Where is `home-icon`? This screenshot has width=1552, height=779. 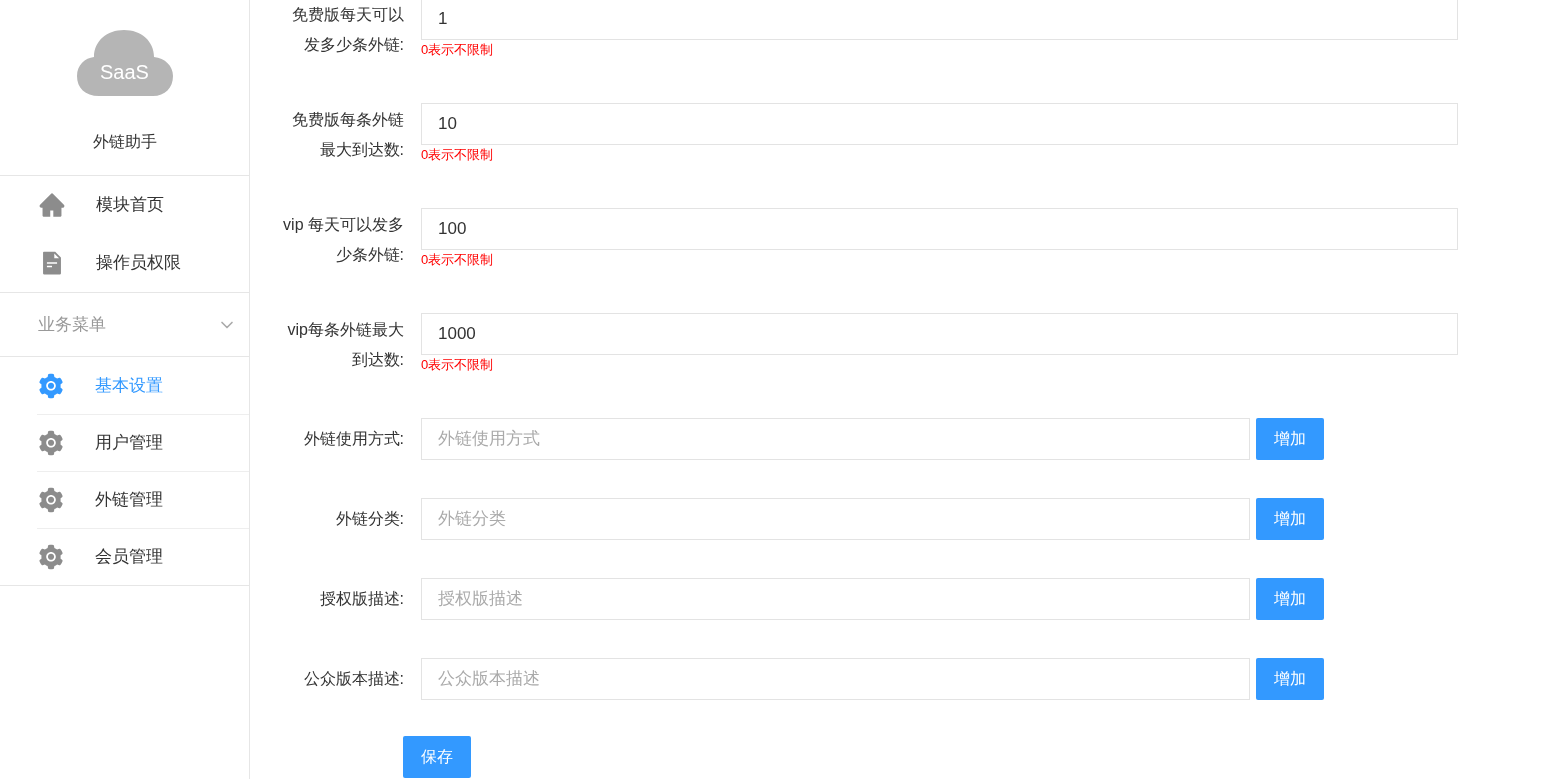 home-icon is located at coordinates (52, 205).